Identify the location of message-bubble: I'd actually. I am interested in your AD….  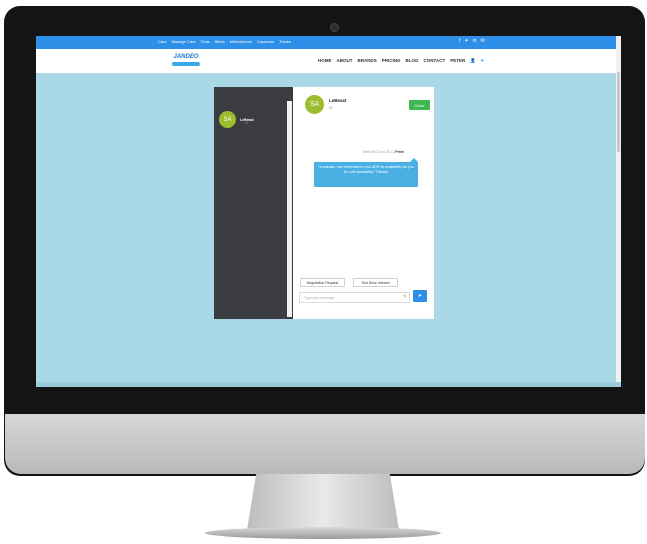
(366, 174).